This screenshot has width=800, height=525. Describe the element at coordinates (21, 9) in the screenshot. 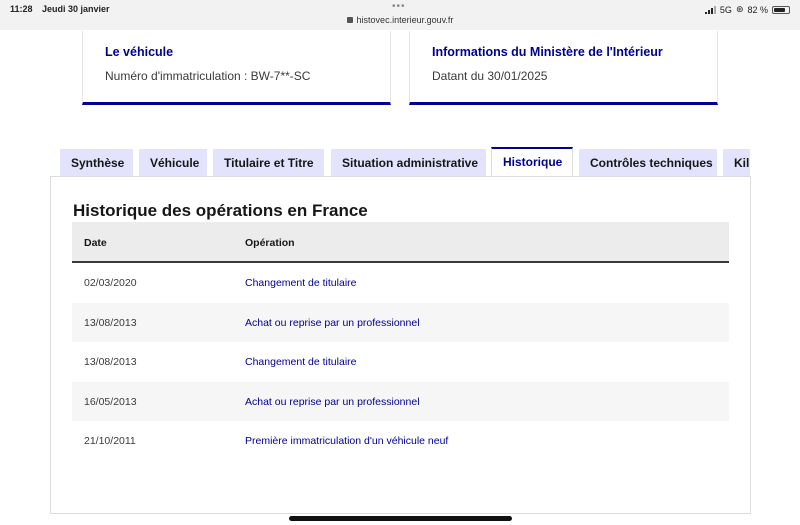

I see `status-time: 11:28` at that location.